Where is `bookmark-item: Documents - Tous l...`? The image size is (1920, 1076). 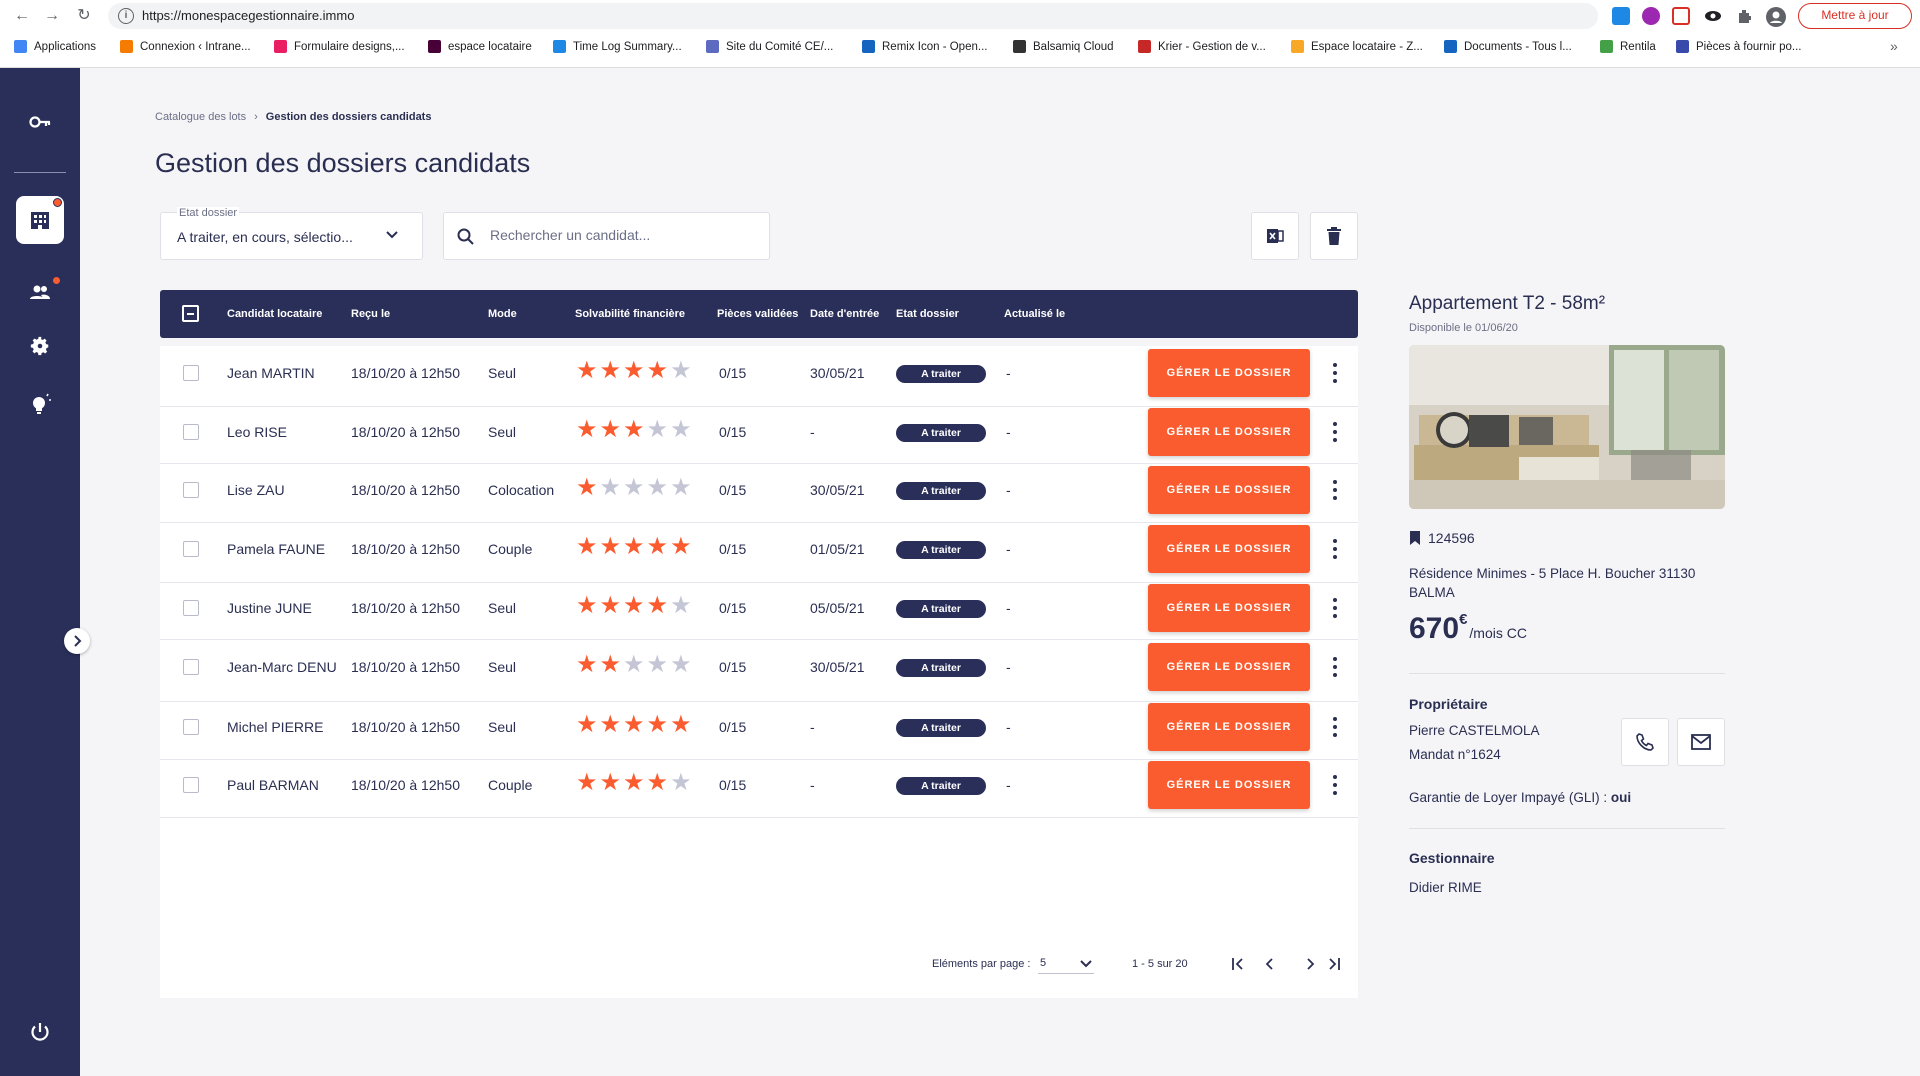
bookmark-item: Documents - Tous l... is located at coordinates (1508, 46).